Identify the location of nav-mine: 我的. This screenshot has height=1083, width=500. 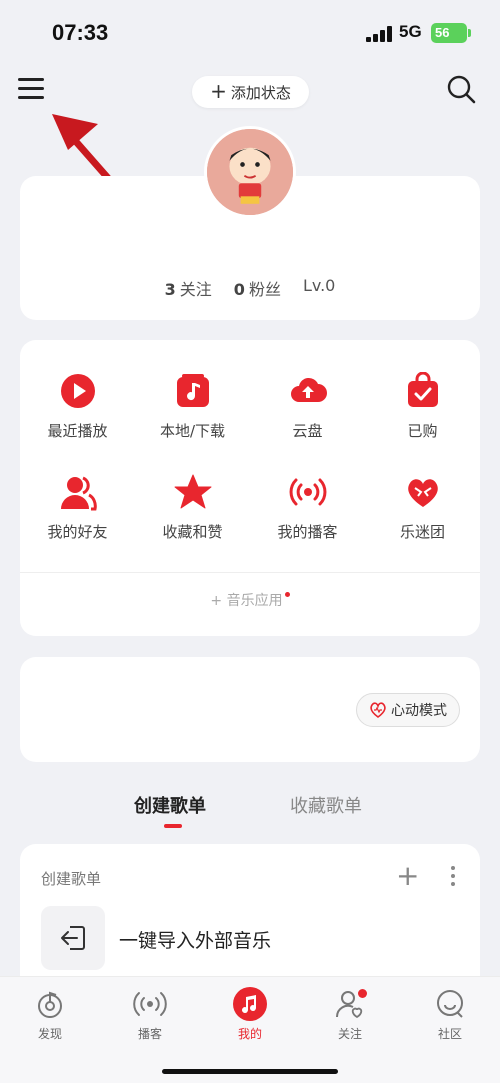
(250, 1014).